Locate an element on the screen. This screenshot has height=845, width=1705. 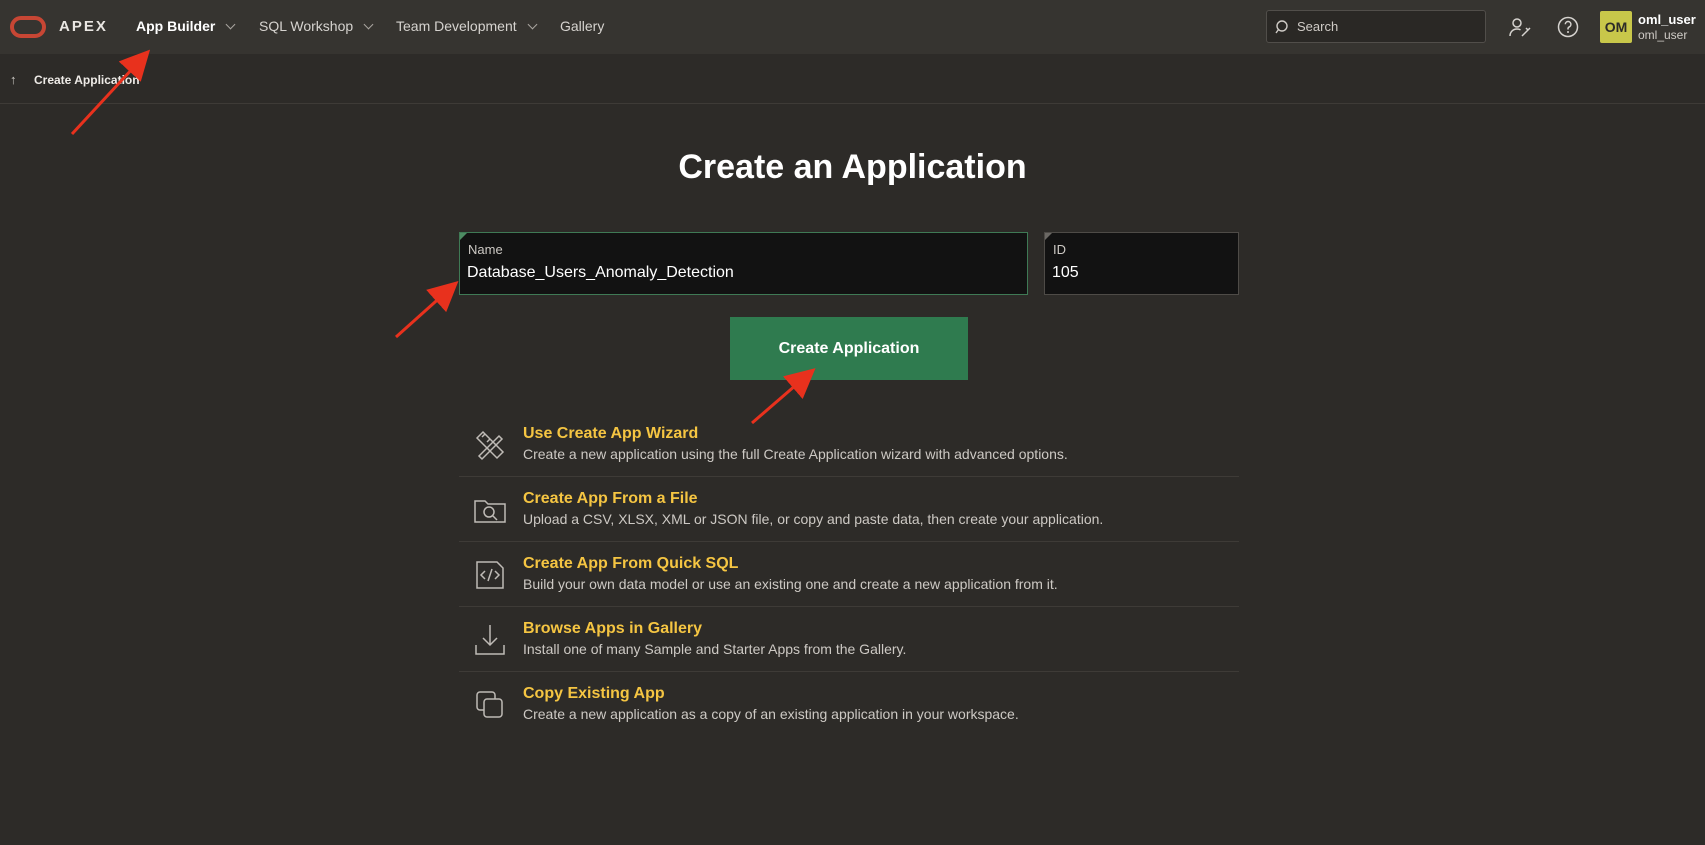
nav-team-development-label: Team Development is located at coordinates (456, 26).